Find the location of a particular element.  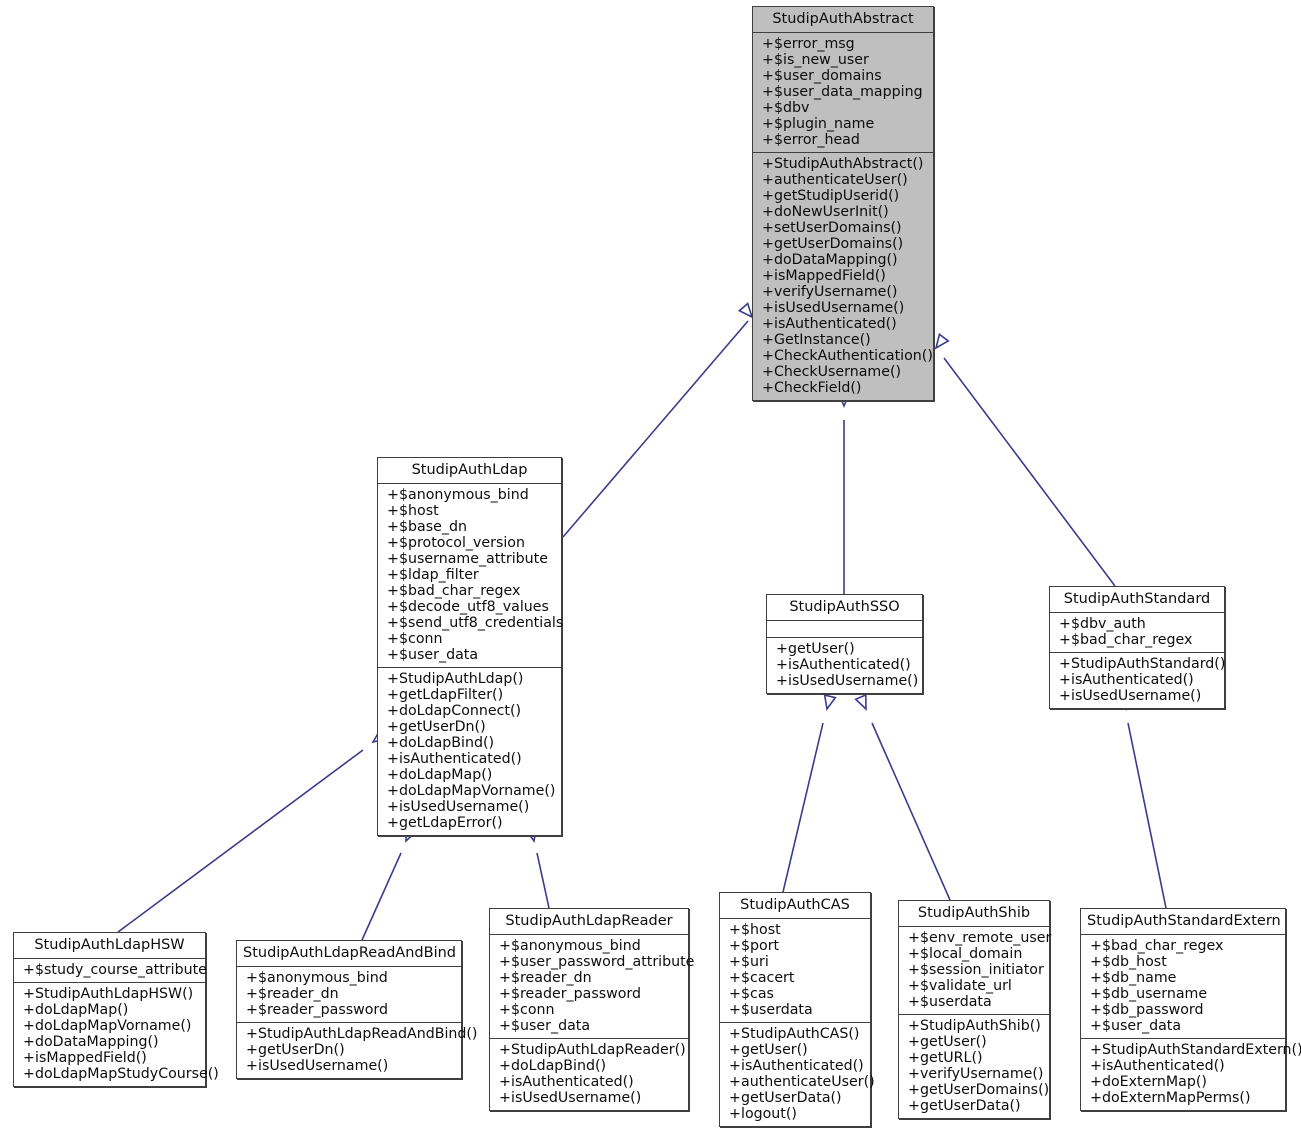

attribute-label: $db_name is located at coordinates (1139, 978).